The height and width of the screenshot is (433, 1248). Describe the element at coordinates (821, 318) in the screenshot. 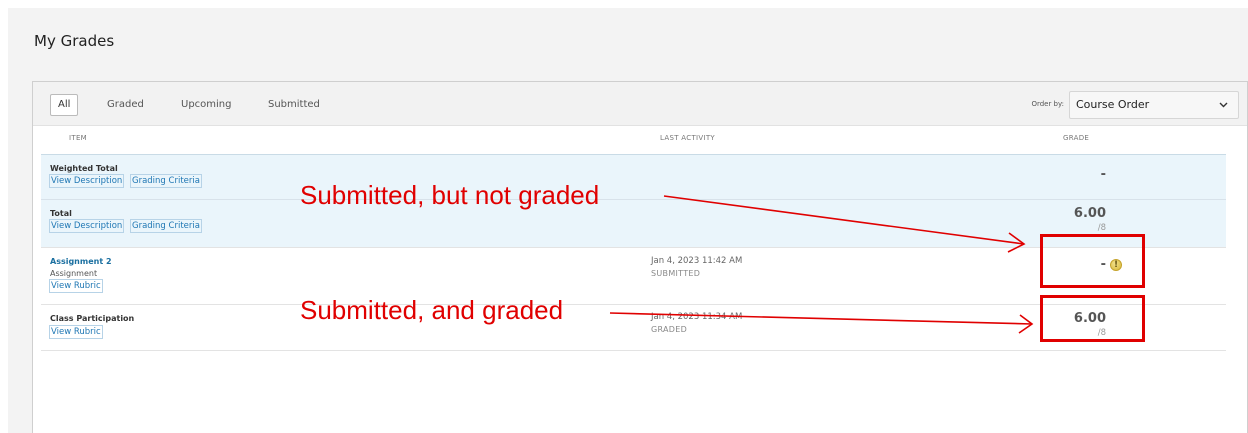

I see `arrow-line-graded` at that location.